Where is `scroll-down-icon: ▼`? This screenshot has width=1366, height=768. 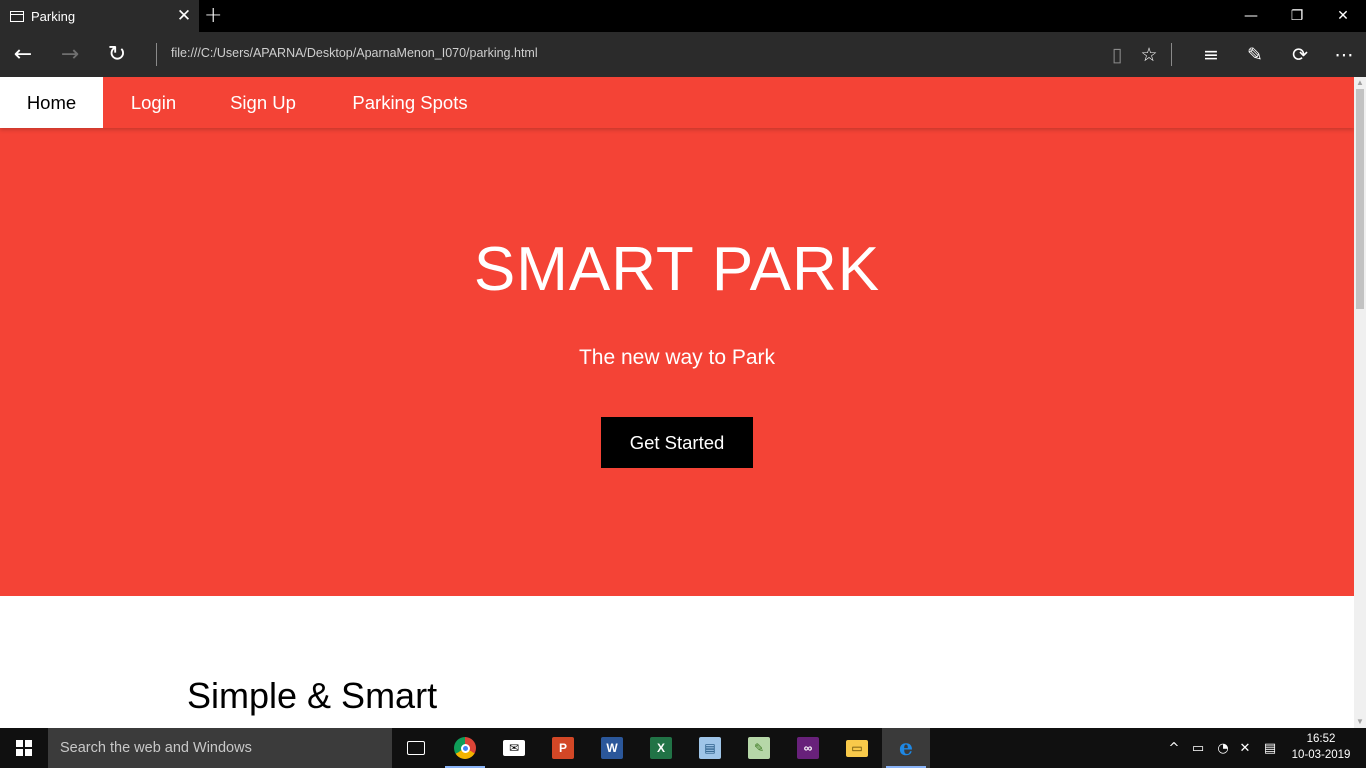 scroll-down-icon: ▼ is located at coordinates (1360, 722).